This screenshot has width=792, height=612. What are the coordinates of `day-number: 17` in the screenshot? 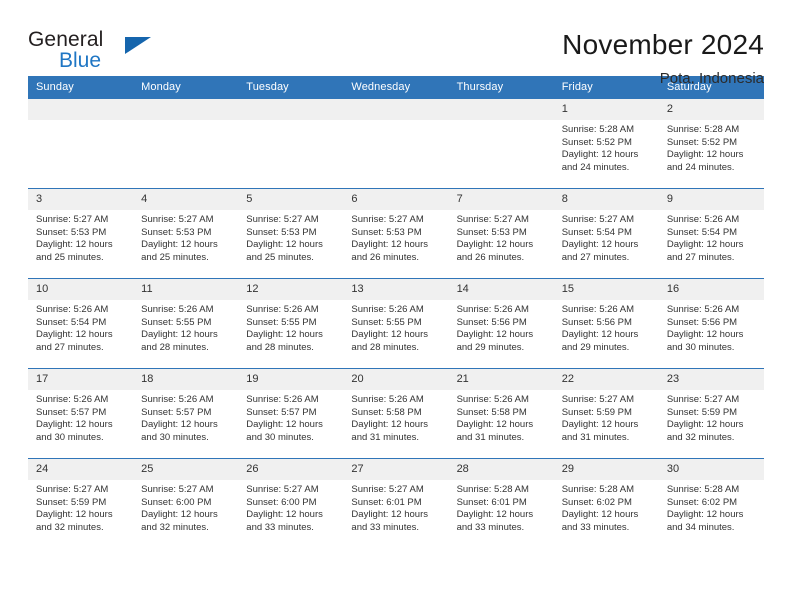 It's located at (81, 379).